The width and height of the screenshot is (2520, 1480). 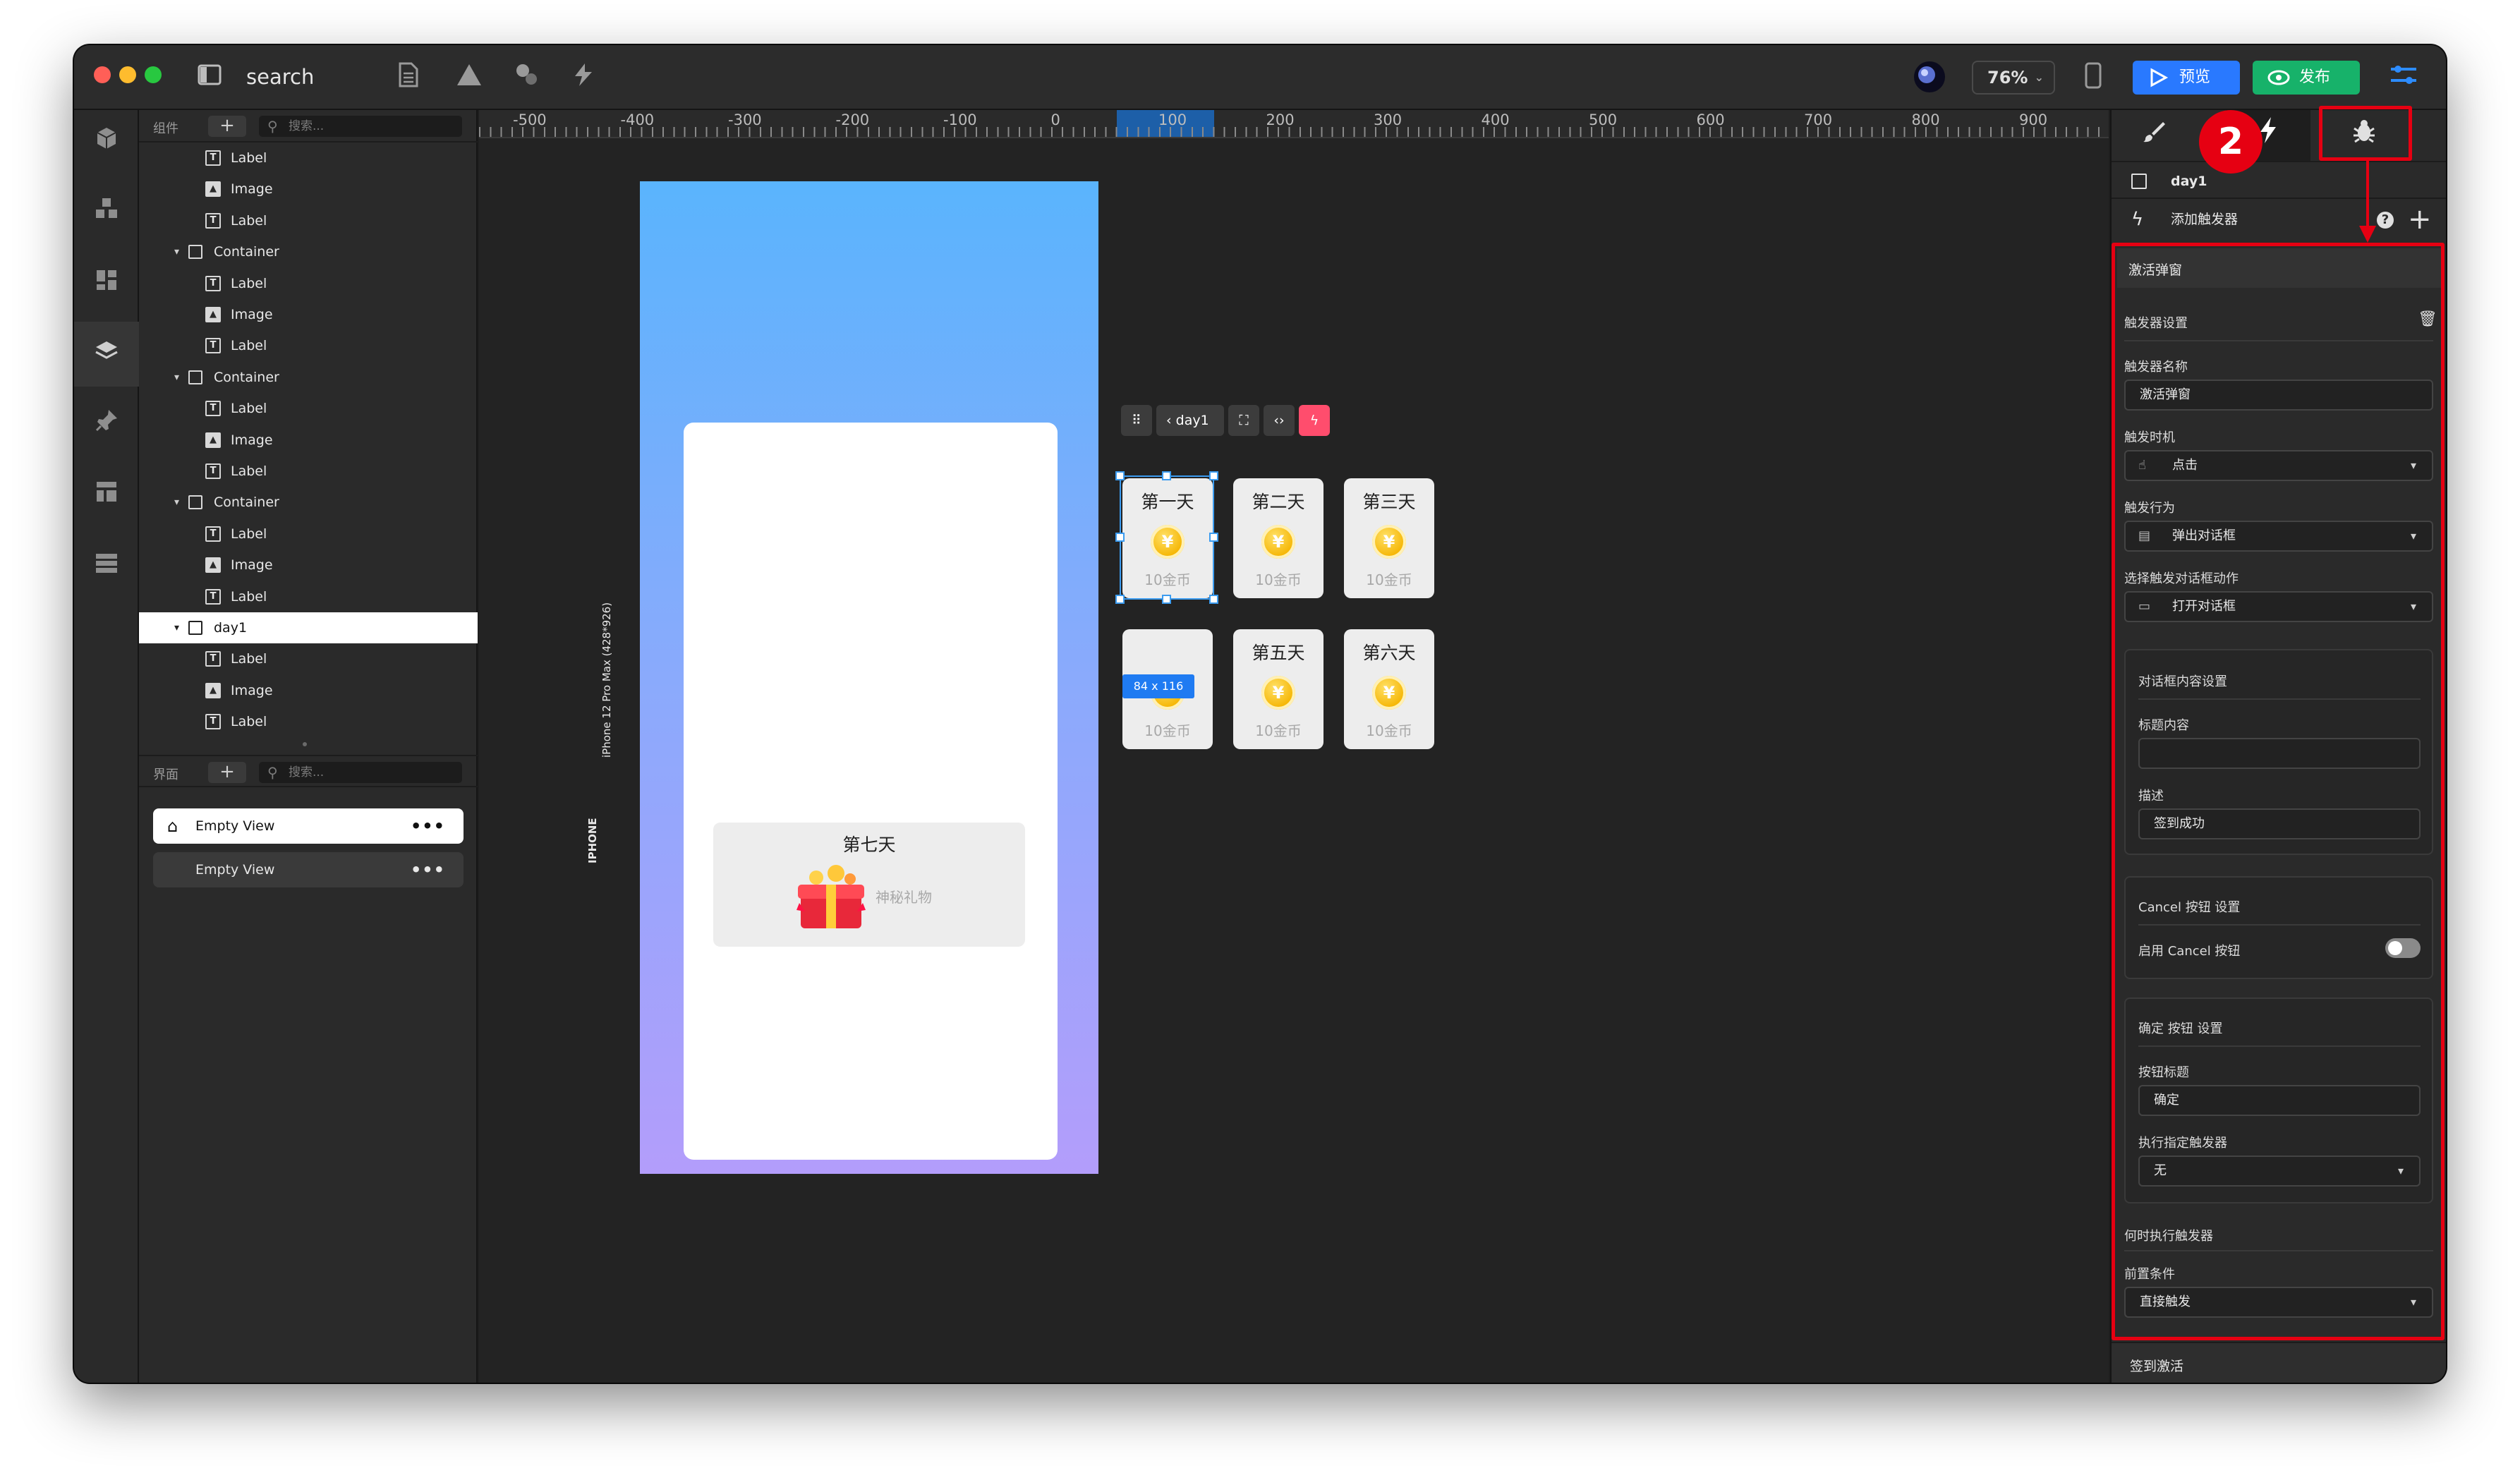 What do you see at coordinates (1389, 689) in the screenshot?
I see `day-card: 第六天 ¥ 10金币` at bounding box center [1389, 689].